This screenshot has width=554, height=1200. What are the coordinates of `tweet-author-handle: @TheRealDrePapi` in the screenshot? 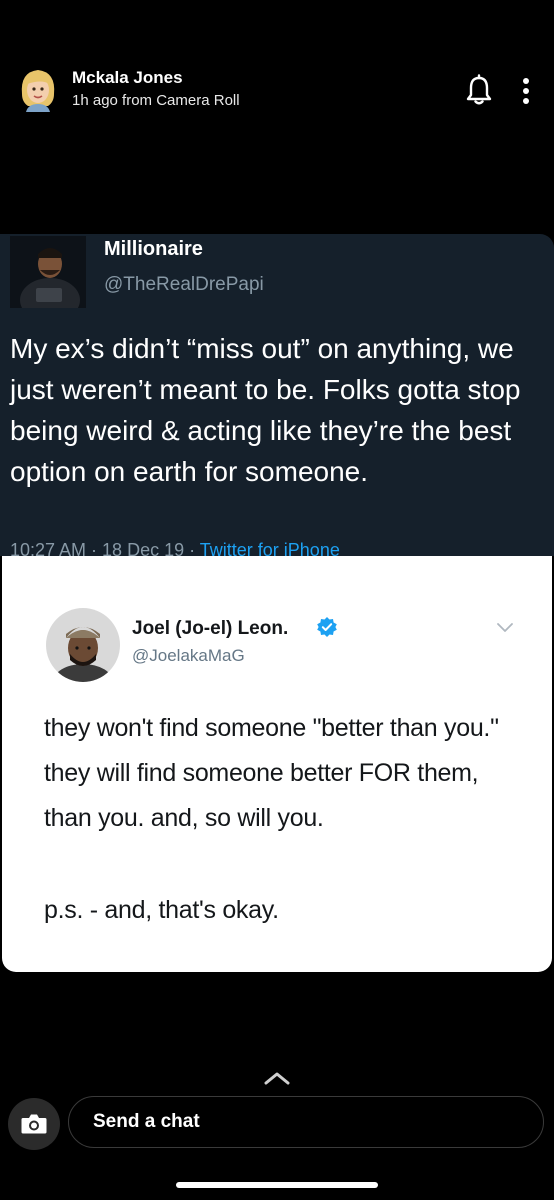 It's located at (184, 284).